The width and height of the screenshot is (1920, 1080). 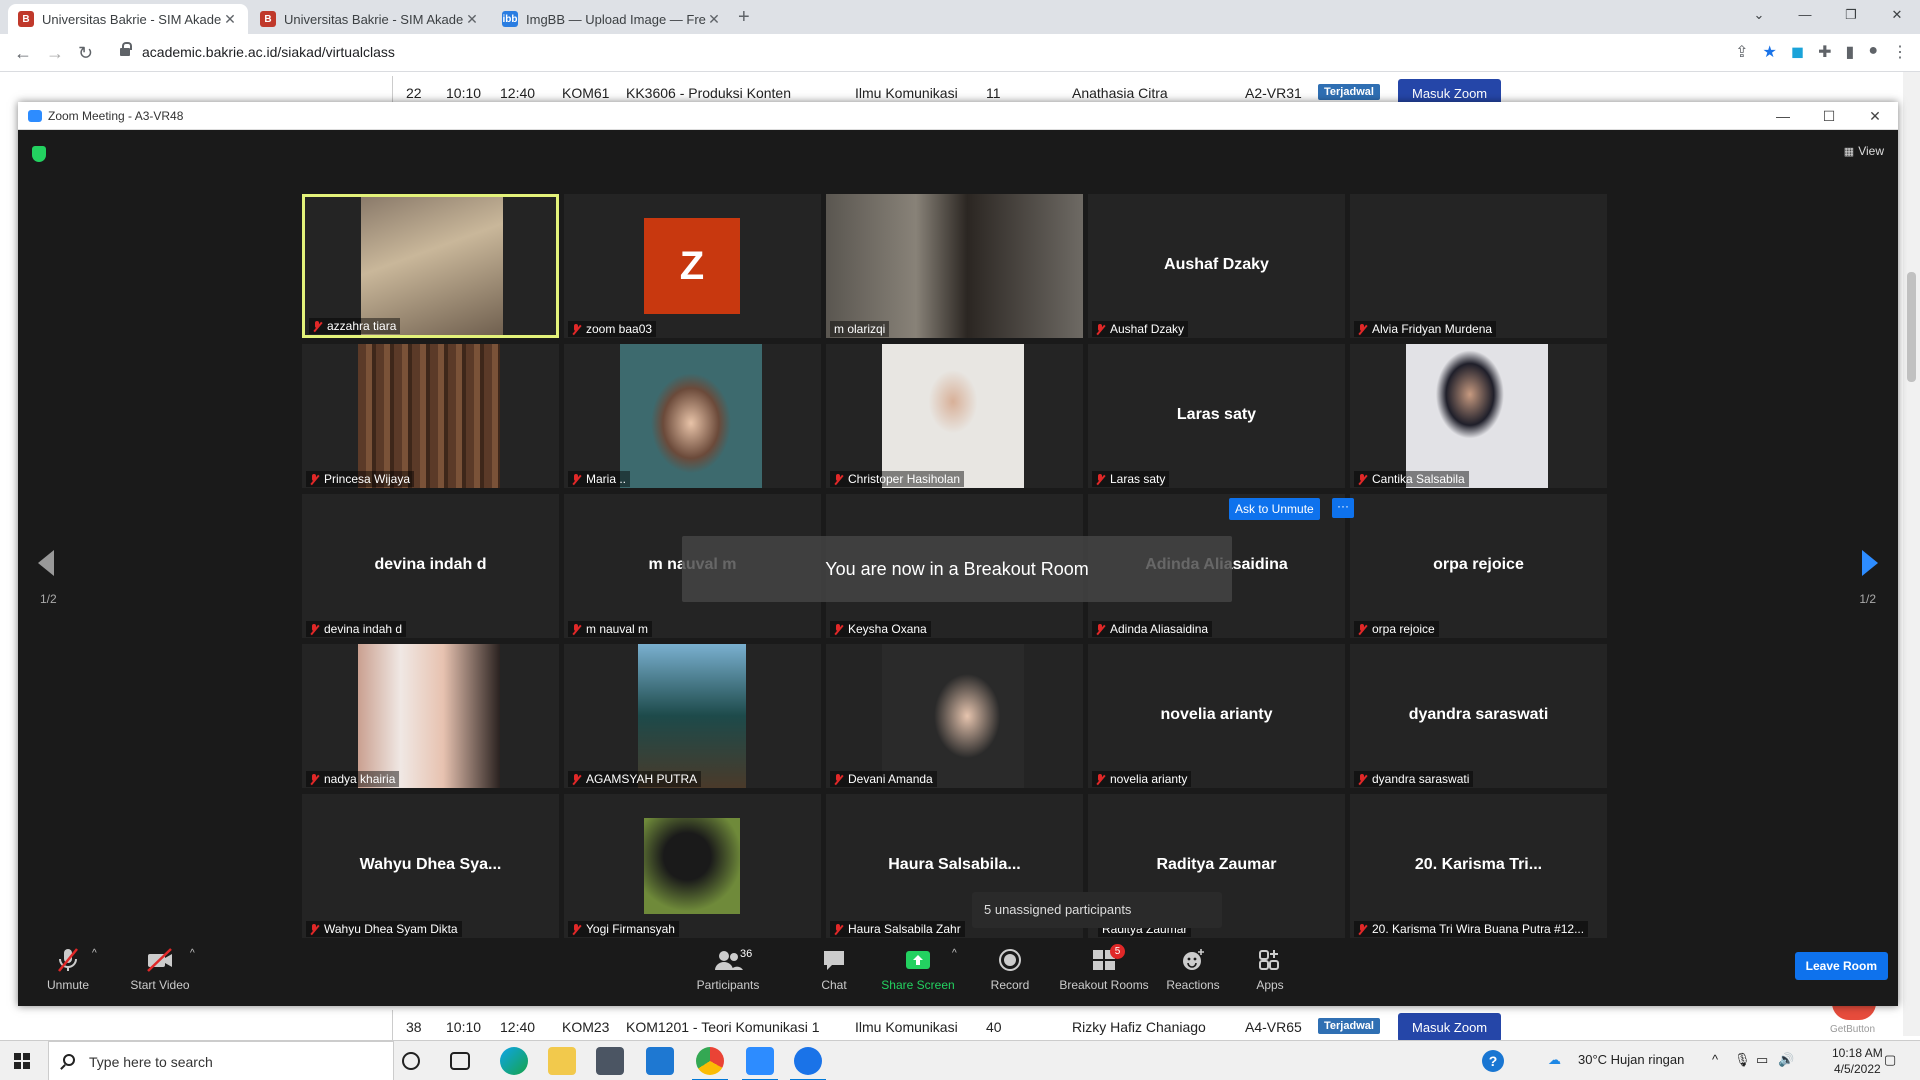 I want to click on profile-avatar-icon: ●, so click(x=1873, y=52).